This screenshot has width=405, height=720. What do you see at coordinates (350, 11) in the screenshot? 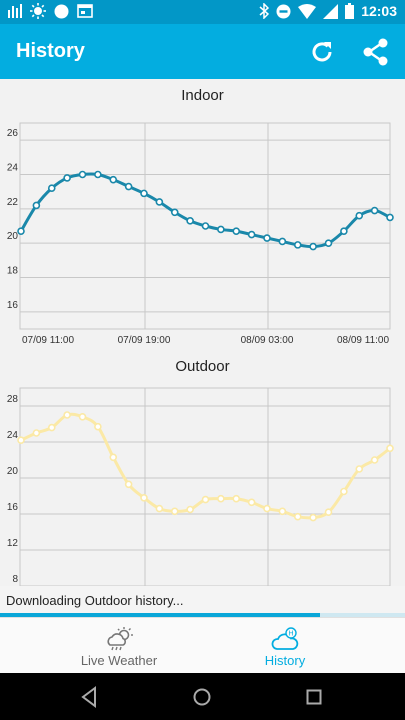
I see `battery-icon` at bounding box center [350, 11].